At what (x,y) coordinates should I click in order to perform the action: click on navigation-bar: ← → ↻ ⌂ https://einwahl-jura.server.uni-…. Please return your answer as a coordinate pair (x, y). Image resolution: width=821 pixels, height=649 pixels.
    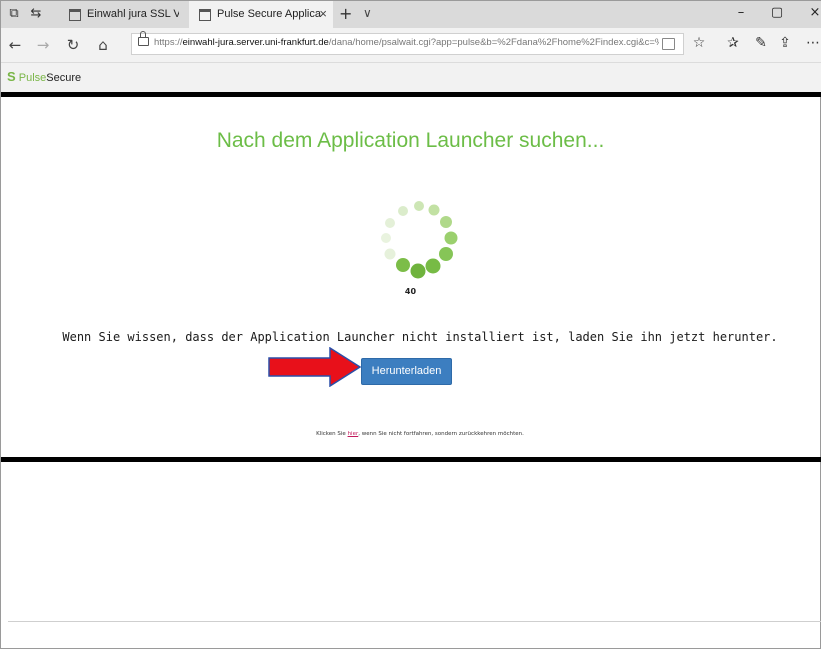
    Looking at the image, I should click on (411, 45).